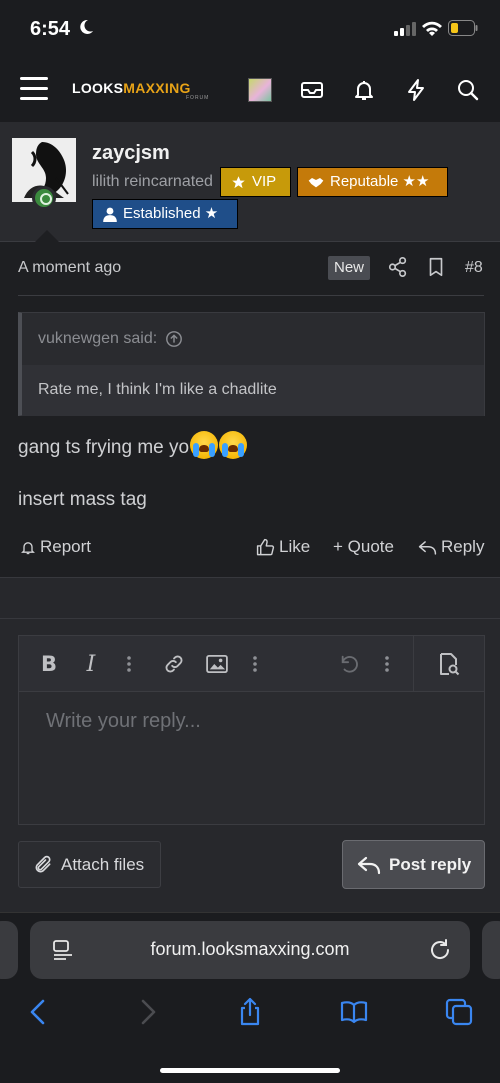  Describe the element at coordinates (157, 88) in the screenshot. I see `brand-accent: MAXXING` at that location.